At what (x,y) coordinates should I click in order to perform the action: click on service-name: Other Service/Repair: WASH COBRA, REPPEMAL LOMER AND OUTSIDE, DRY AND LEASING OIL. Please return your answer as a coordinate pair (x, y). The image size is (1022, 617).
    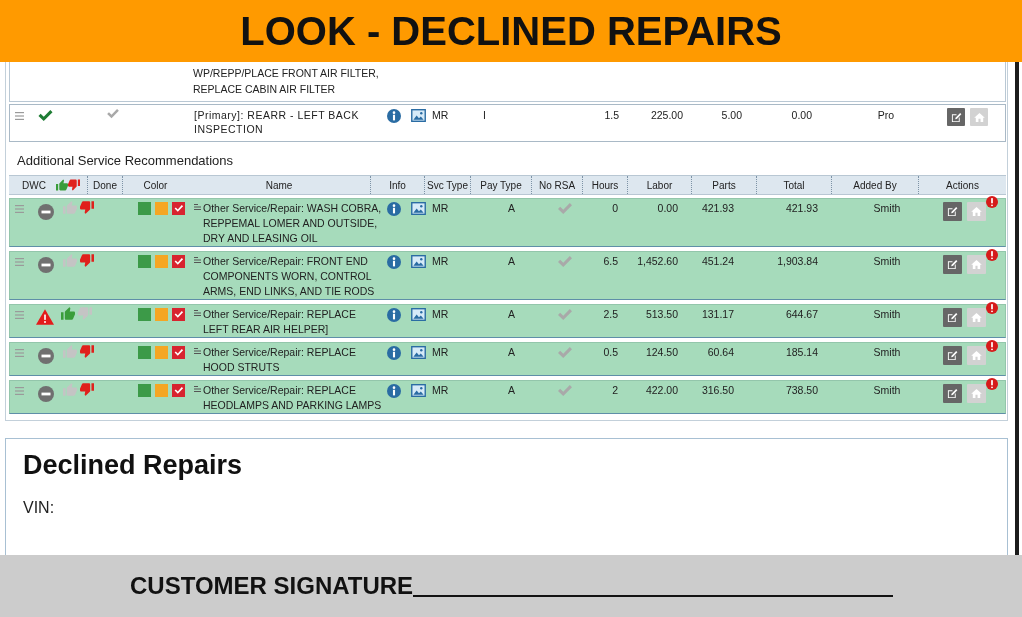
    Looking at the image, I should click on (293, 223).